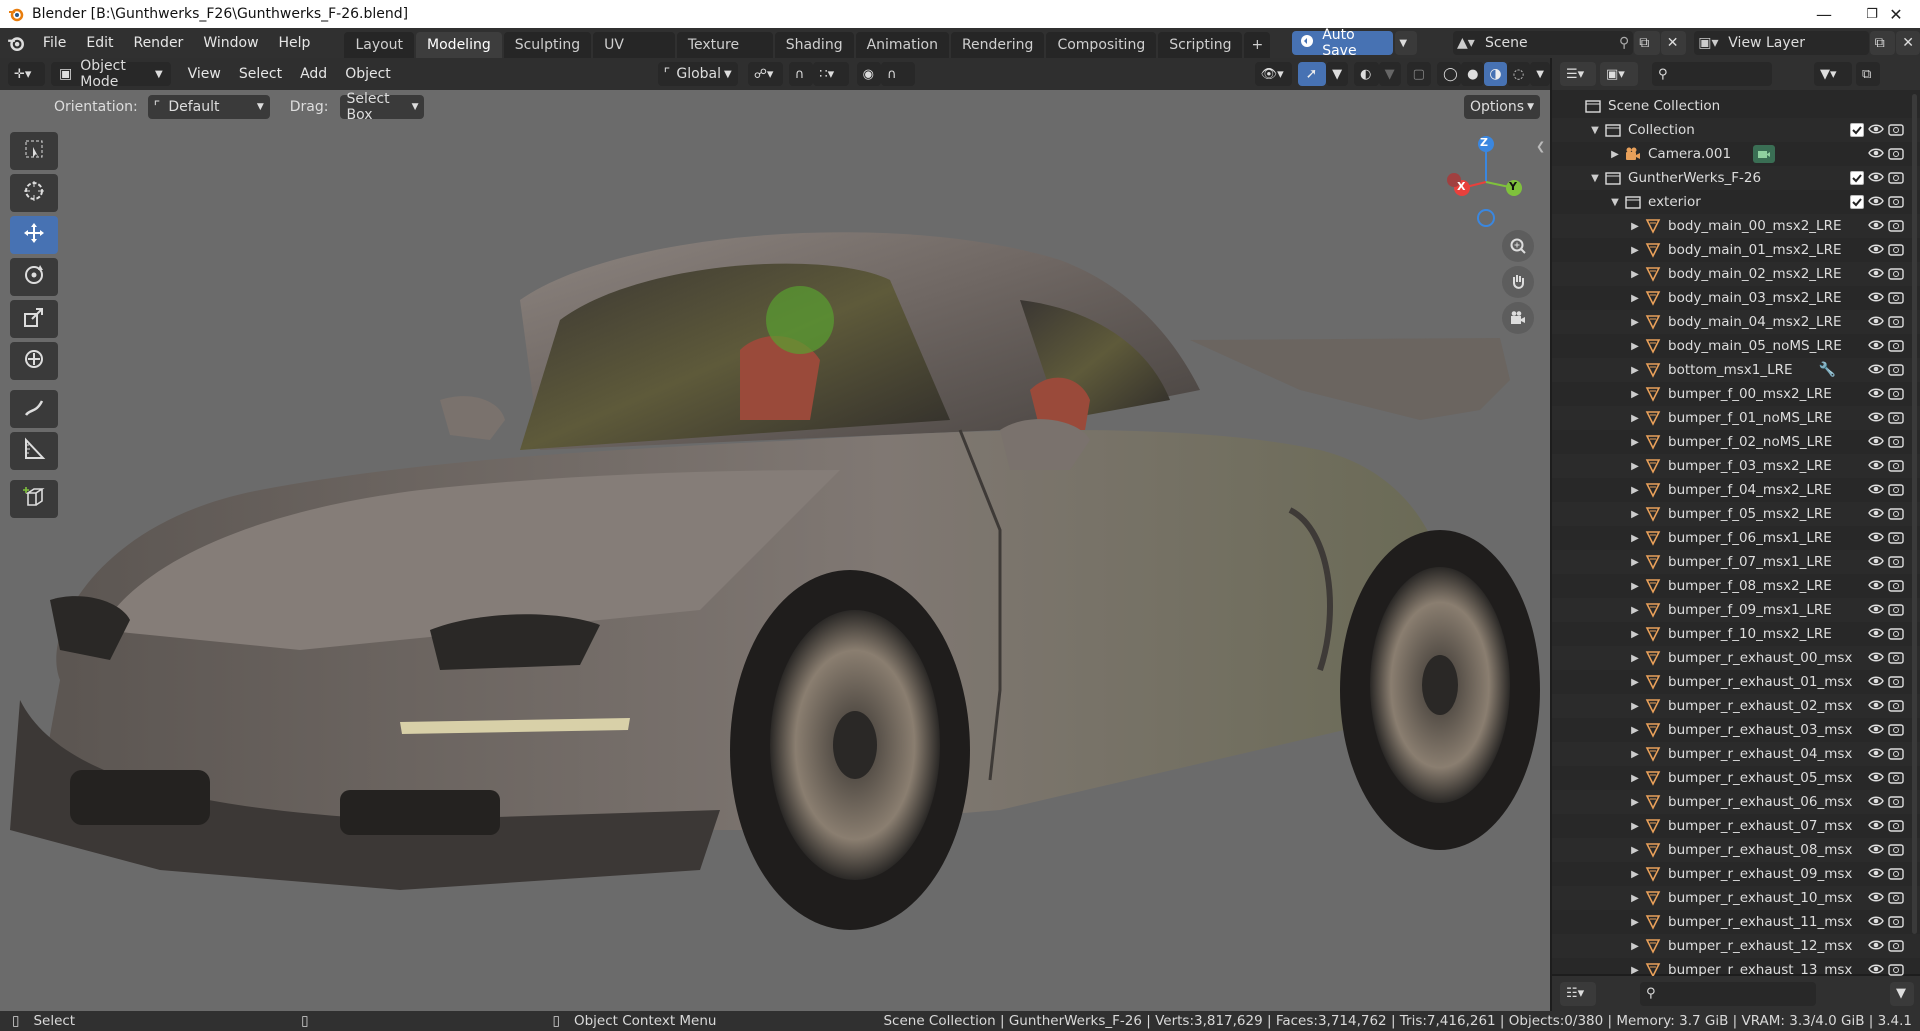 This screenshot has width=1920, height=1031. I want to click on new-scene-icon: ⧉, so click(1647, 43).